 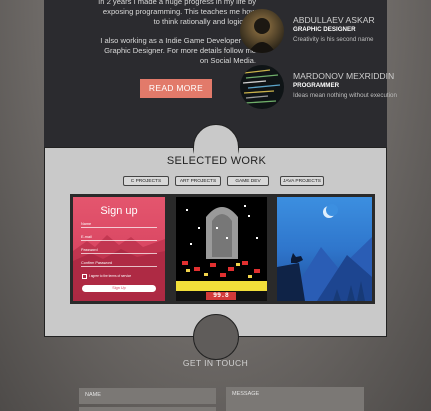 What do you see at coordinates (295, 399) in the screenshot?
I see `message-input: MESSAGE` at bounding box center [295, 399].